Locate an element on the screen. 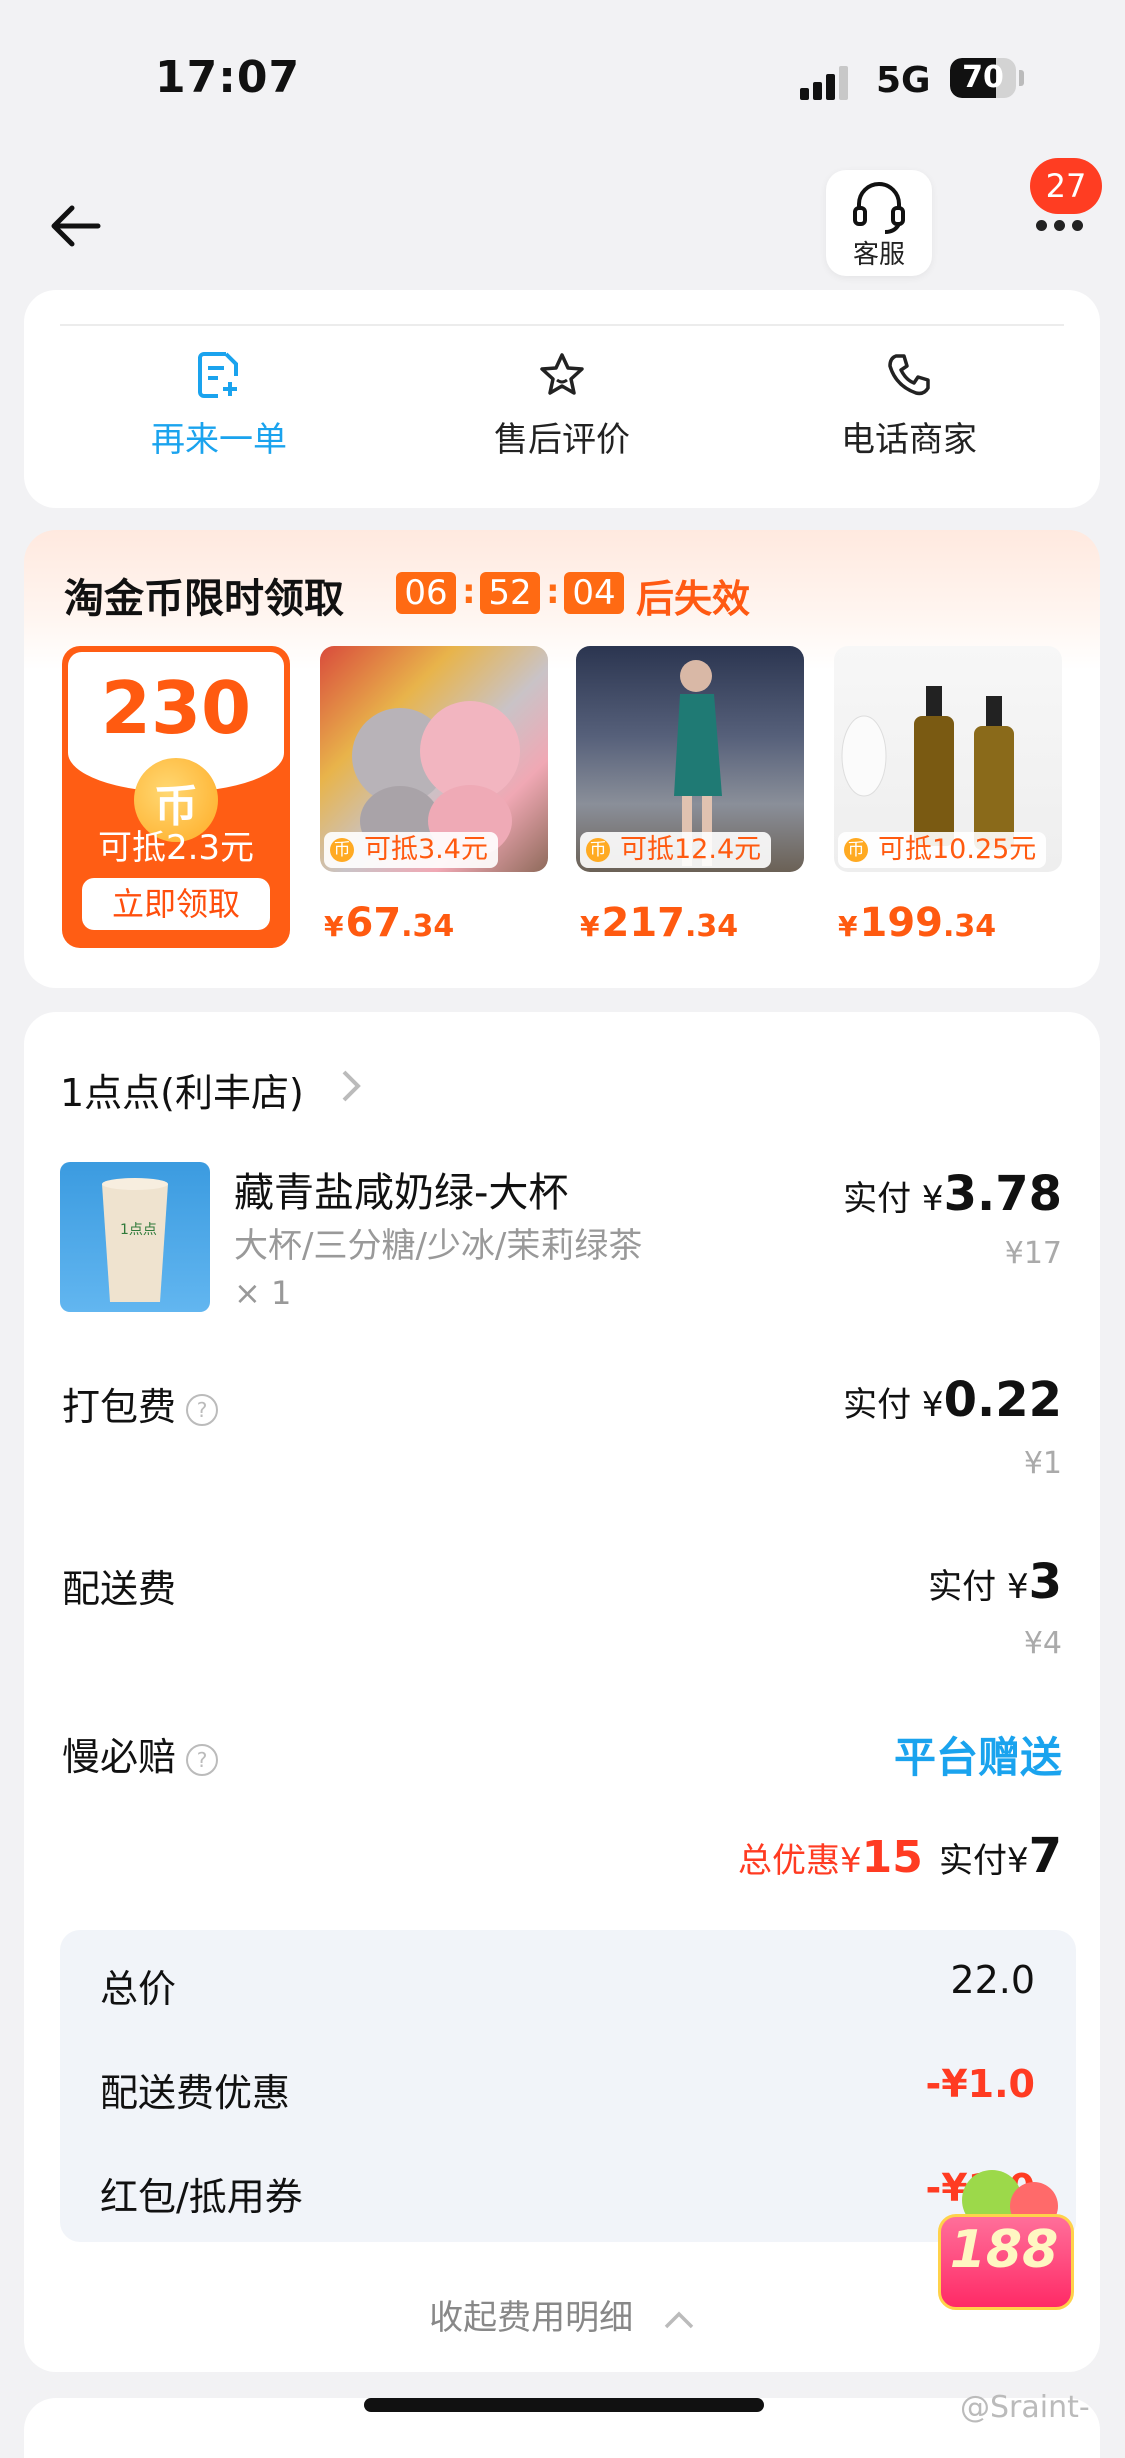  delivery-fee-label: 配送费 is located at coordinates (119, 1589).